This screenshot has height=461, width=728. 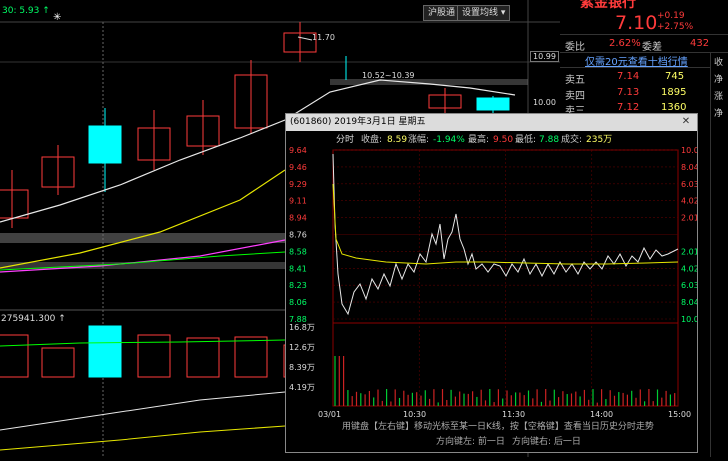 What do you see at coordinates (608, 5) in the screenshot?
I see `stock-name: 紫金银行` at bounding box center [608, 5].